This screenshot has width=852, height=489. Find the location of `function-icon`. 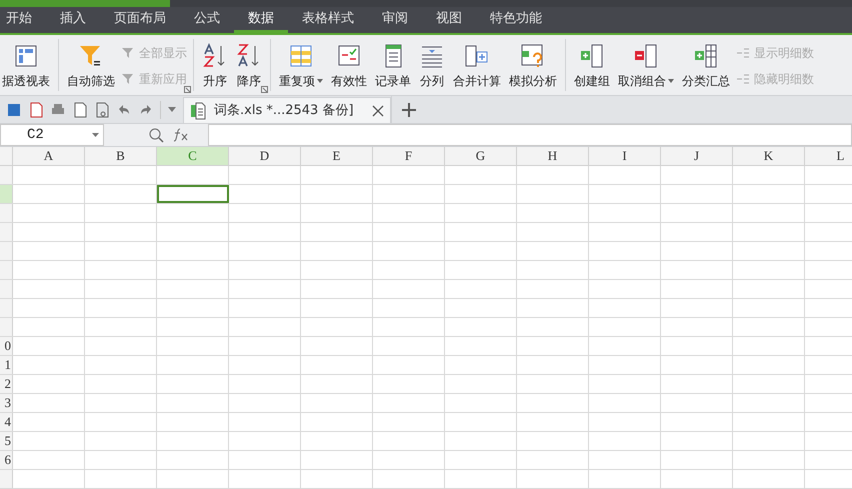

function-icon is located at coordinates (181, 135).